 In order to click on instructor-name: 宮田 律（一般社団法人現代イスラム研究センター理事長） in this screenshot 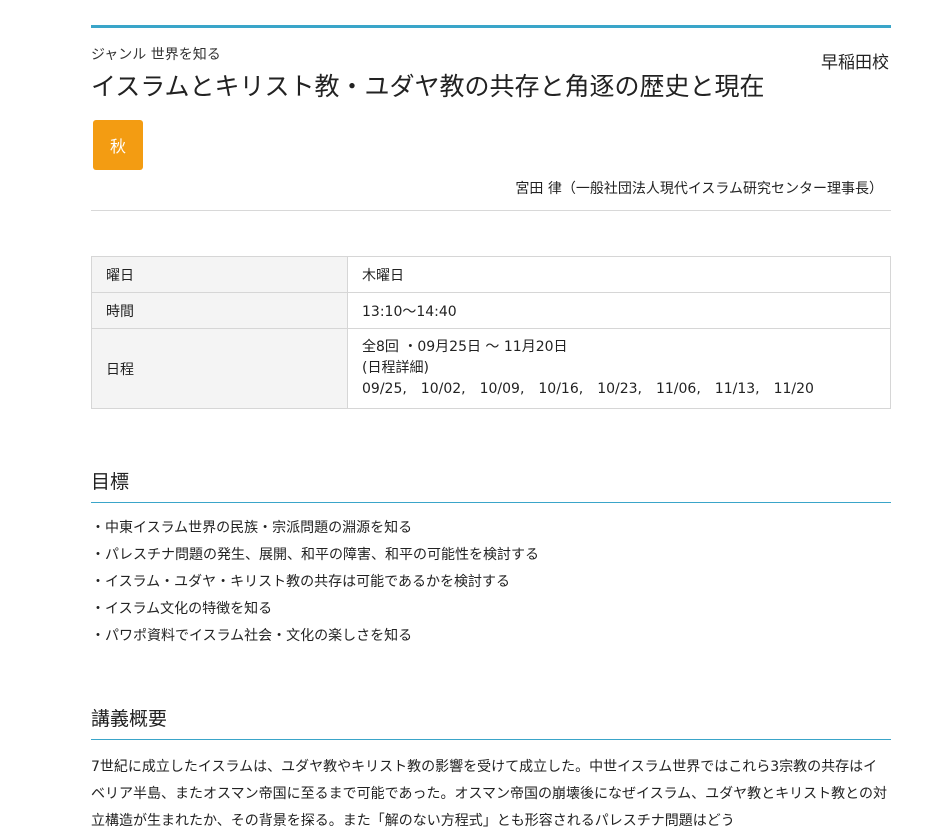, I will do `click(699, 189)`.